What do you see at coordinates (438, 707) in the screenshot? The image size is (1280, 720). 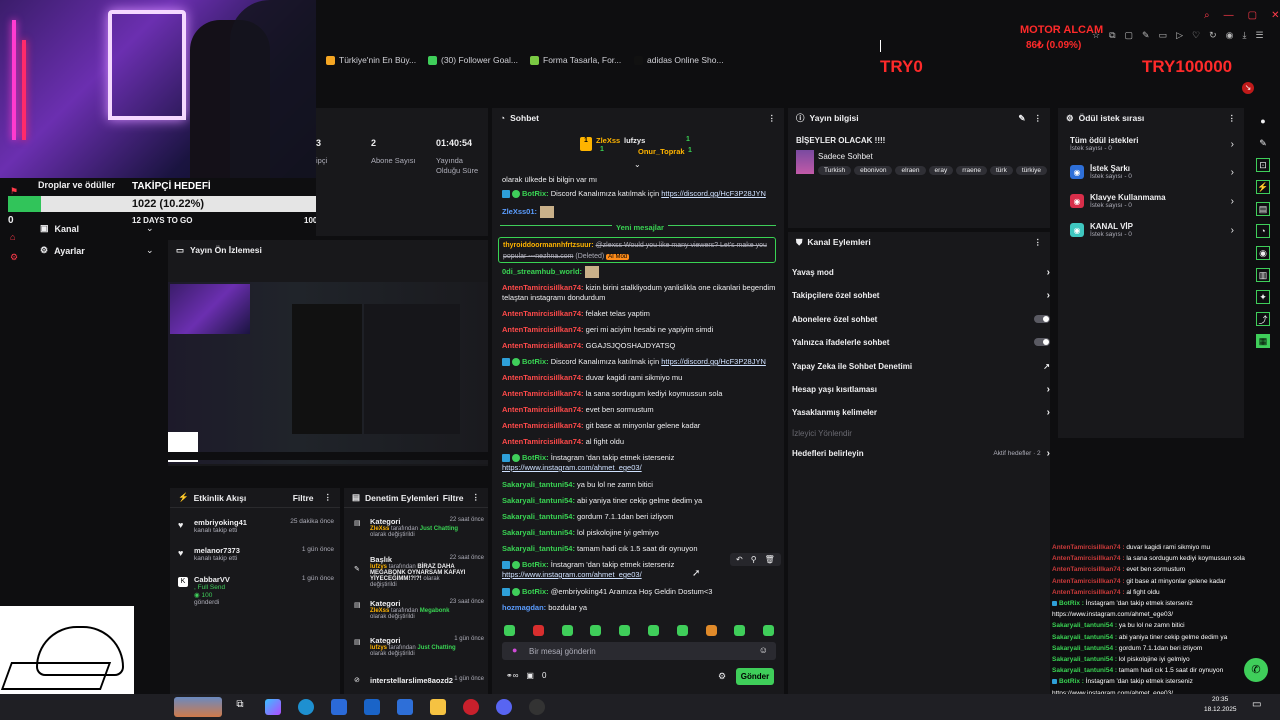 I see `folder-icon` at bounding box center [438, 707].